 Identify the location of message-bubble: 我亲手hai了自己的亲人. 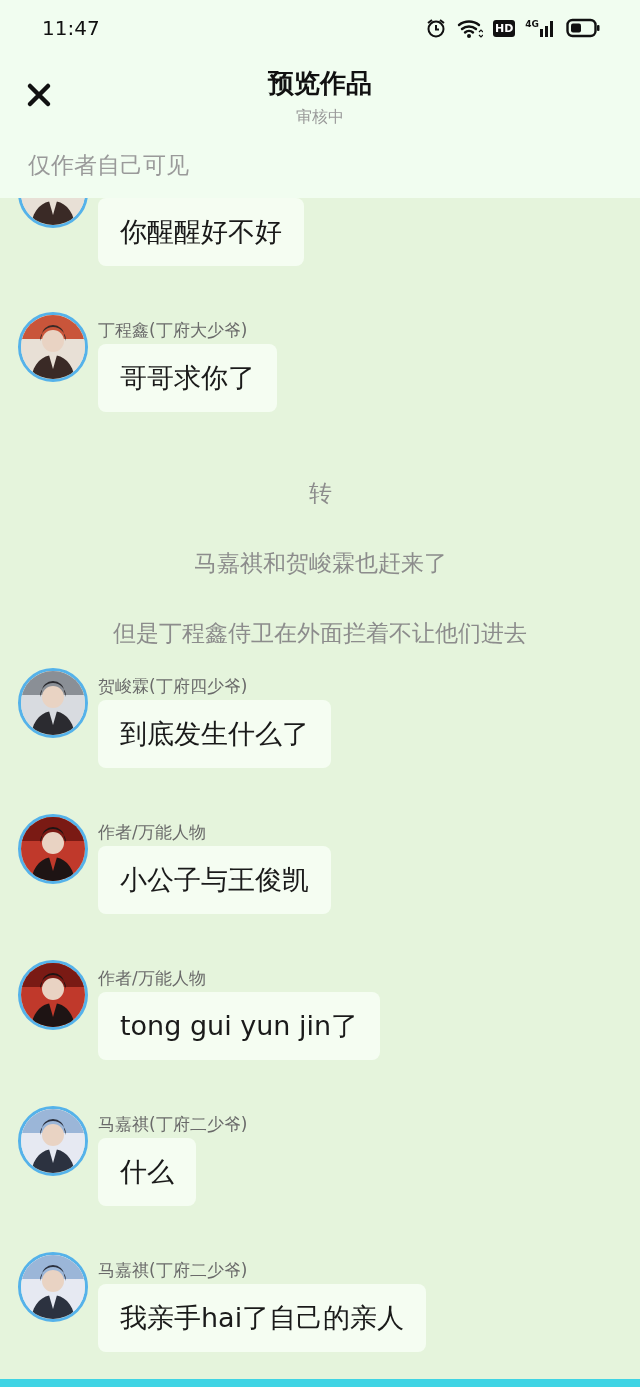
(262, 1318).